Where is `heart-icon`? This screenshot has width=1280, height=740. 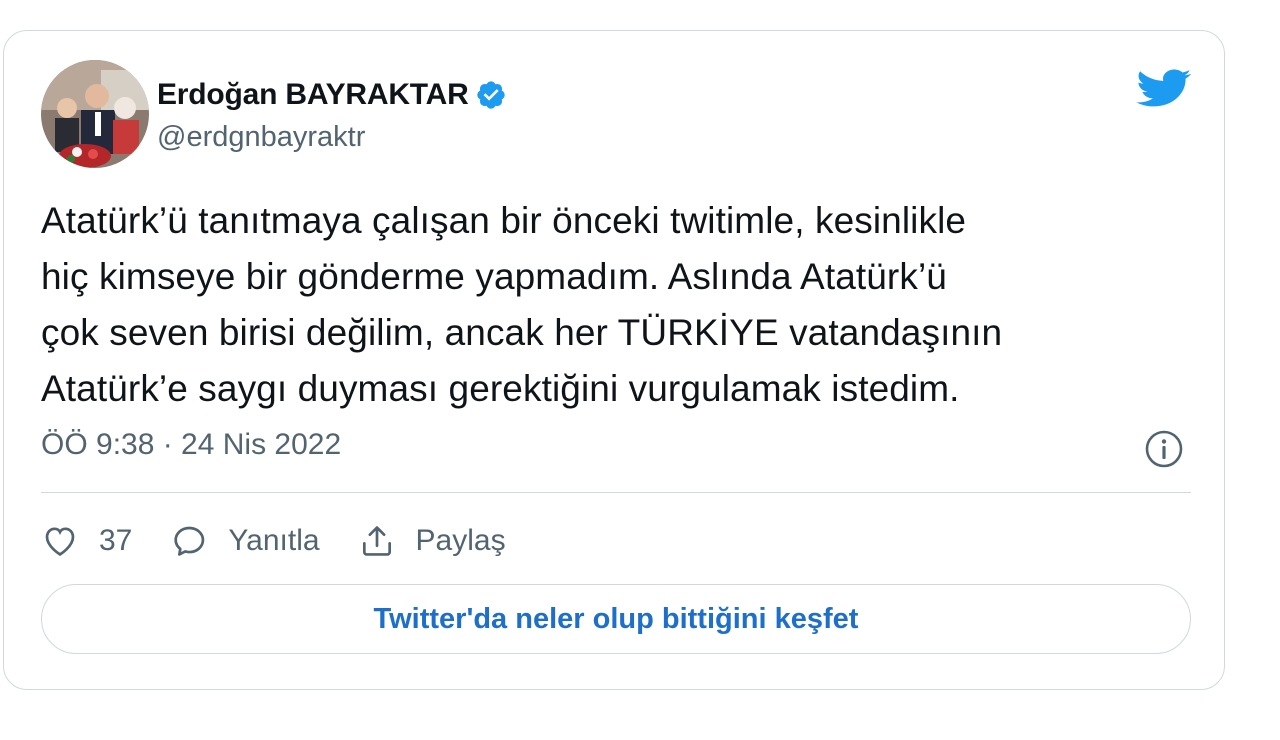
heart-icon is located at coordinates (60, 542).